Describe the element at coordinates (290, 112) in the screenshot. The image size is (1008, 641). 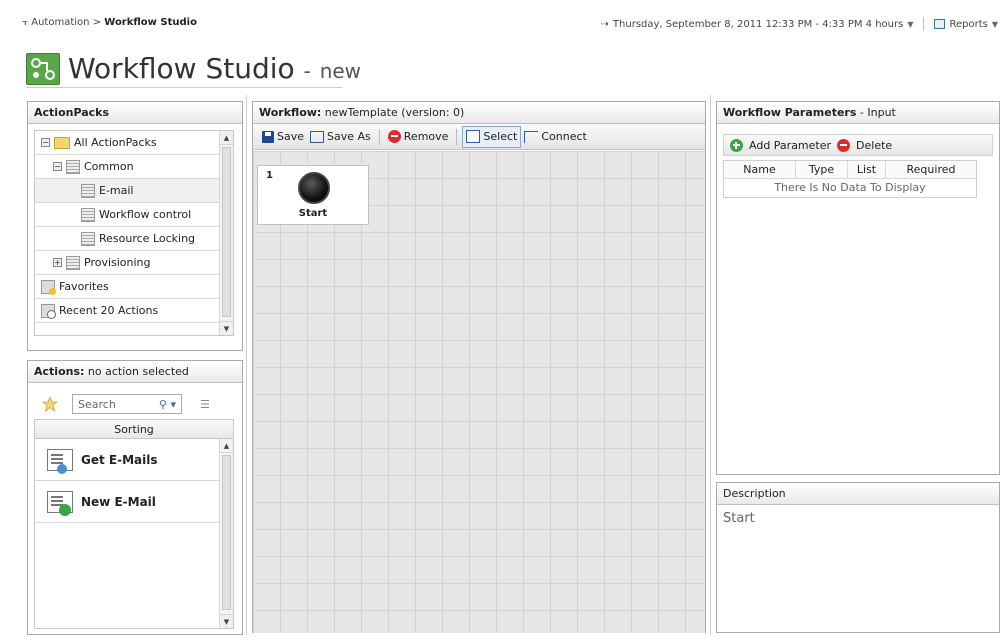
I see `workflow-title: Workflow:` at that location.